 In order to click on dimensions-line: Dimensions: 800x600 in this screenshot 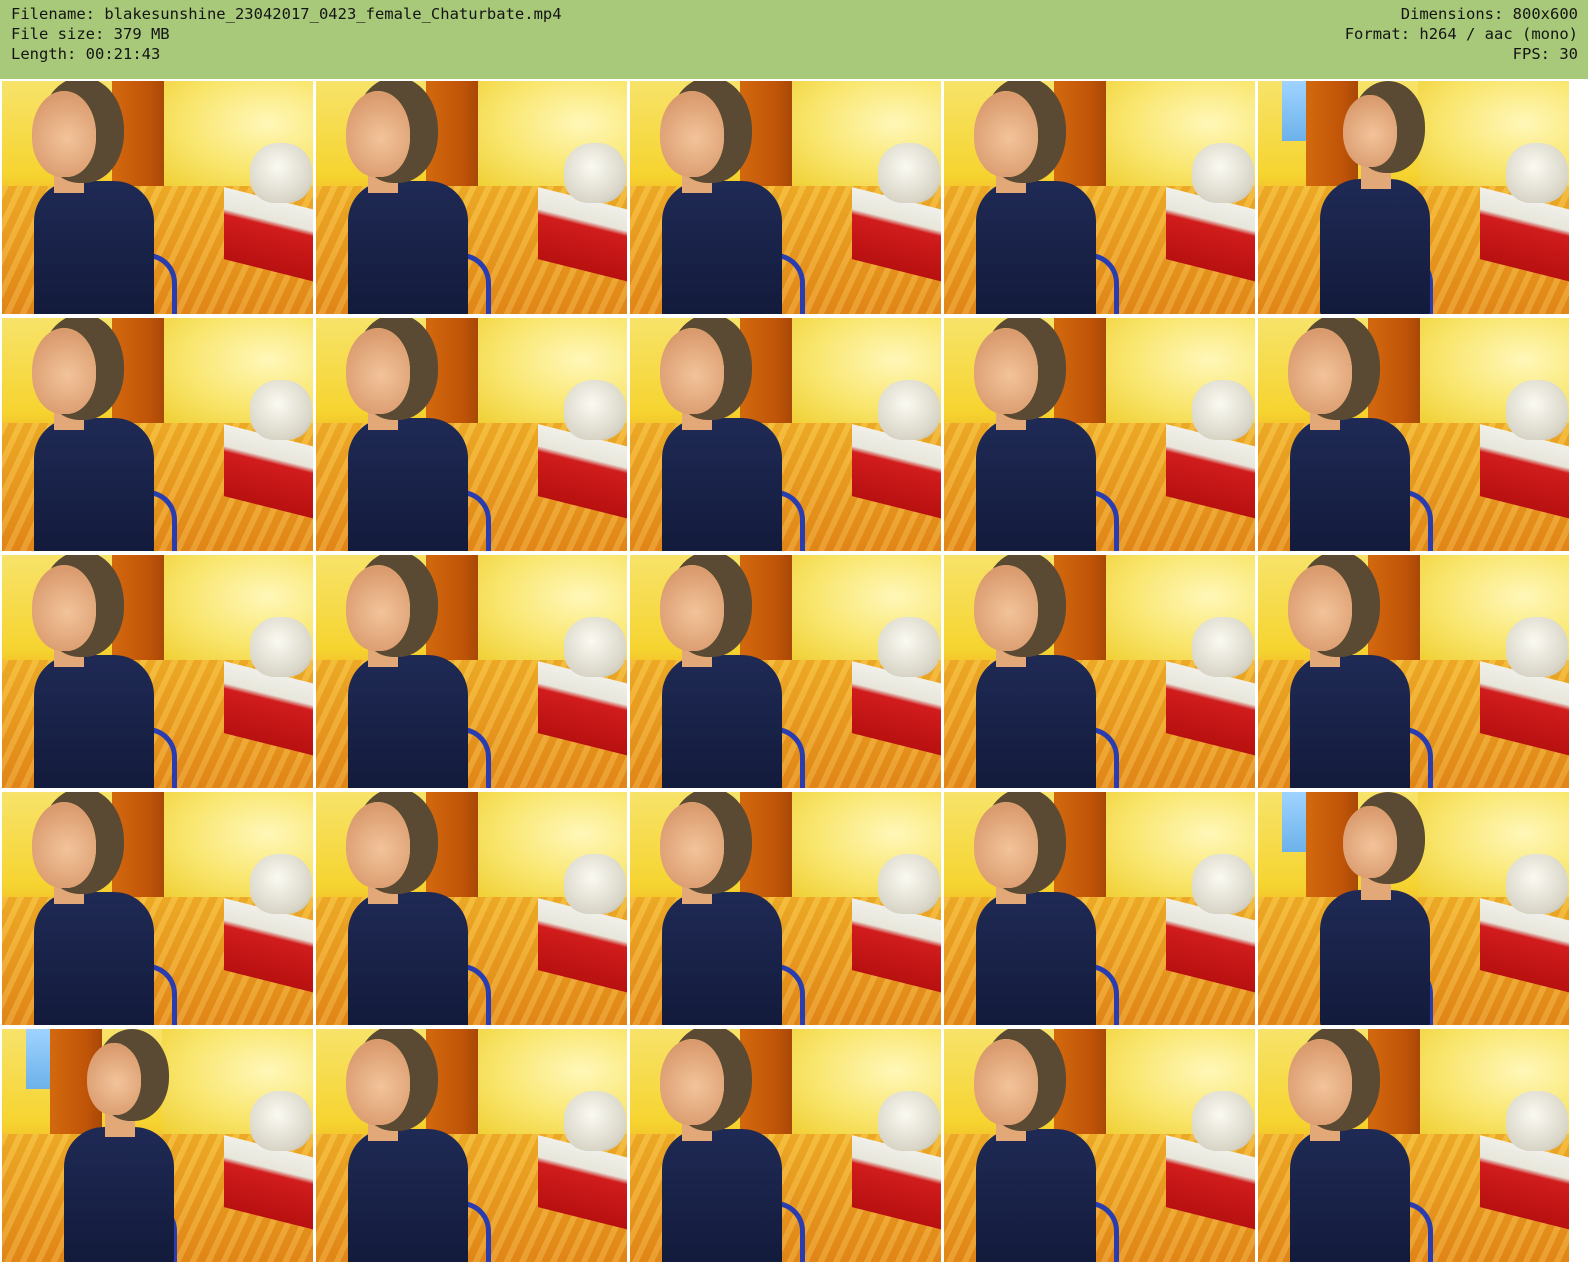, I will do `click(1489, 14)`.